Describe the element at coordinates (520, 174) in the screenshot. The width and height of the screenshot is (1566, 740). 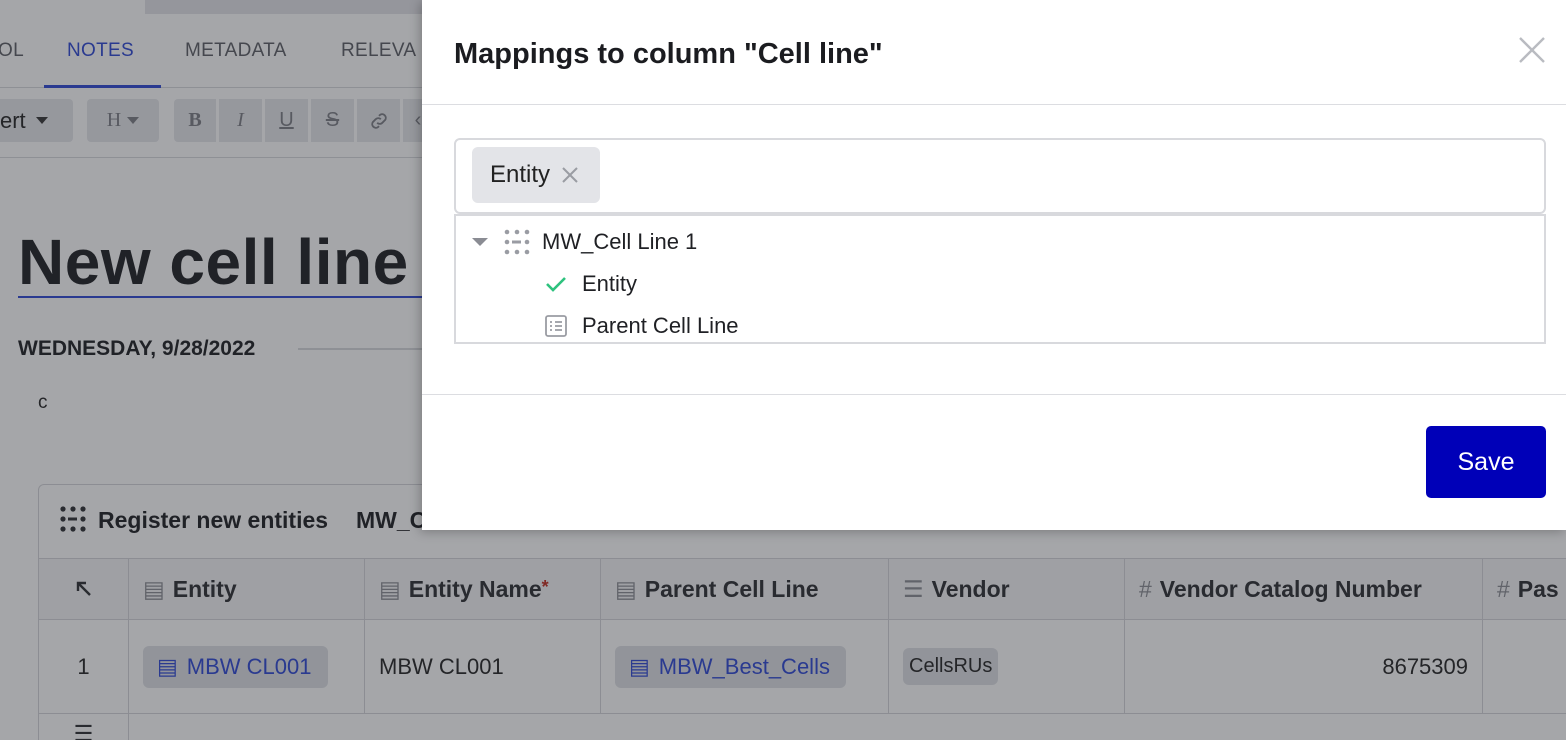
I see `selected-tag-label: Entity` at that location.